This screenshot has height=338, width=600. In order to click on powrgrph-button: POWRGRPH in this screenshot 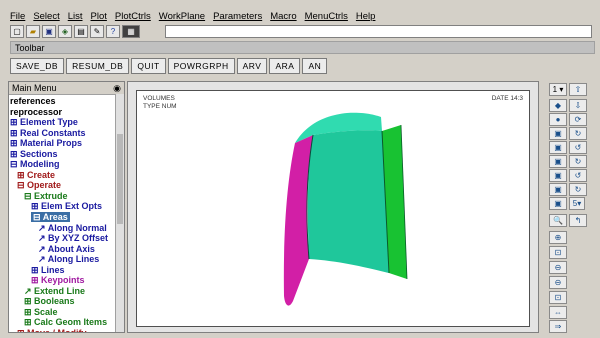, I will do `click(201, 66)`.